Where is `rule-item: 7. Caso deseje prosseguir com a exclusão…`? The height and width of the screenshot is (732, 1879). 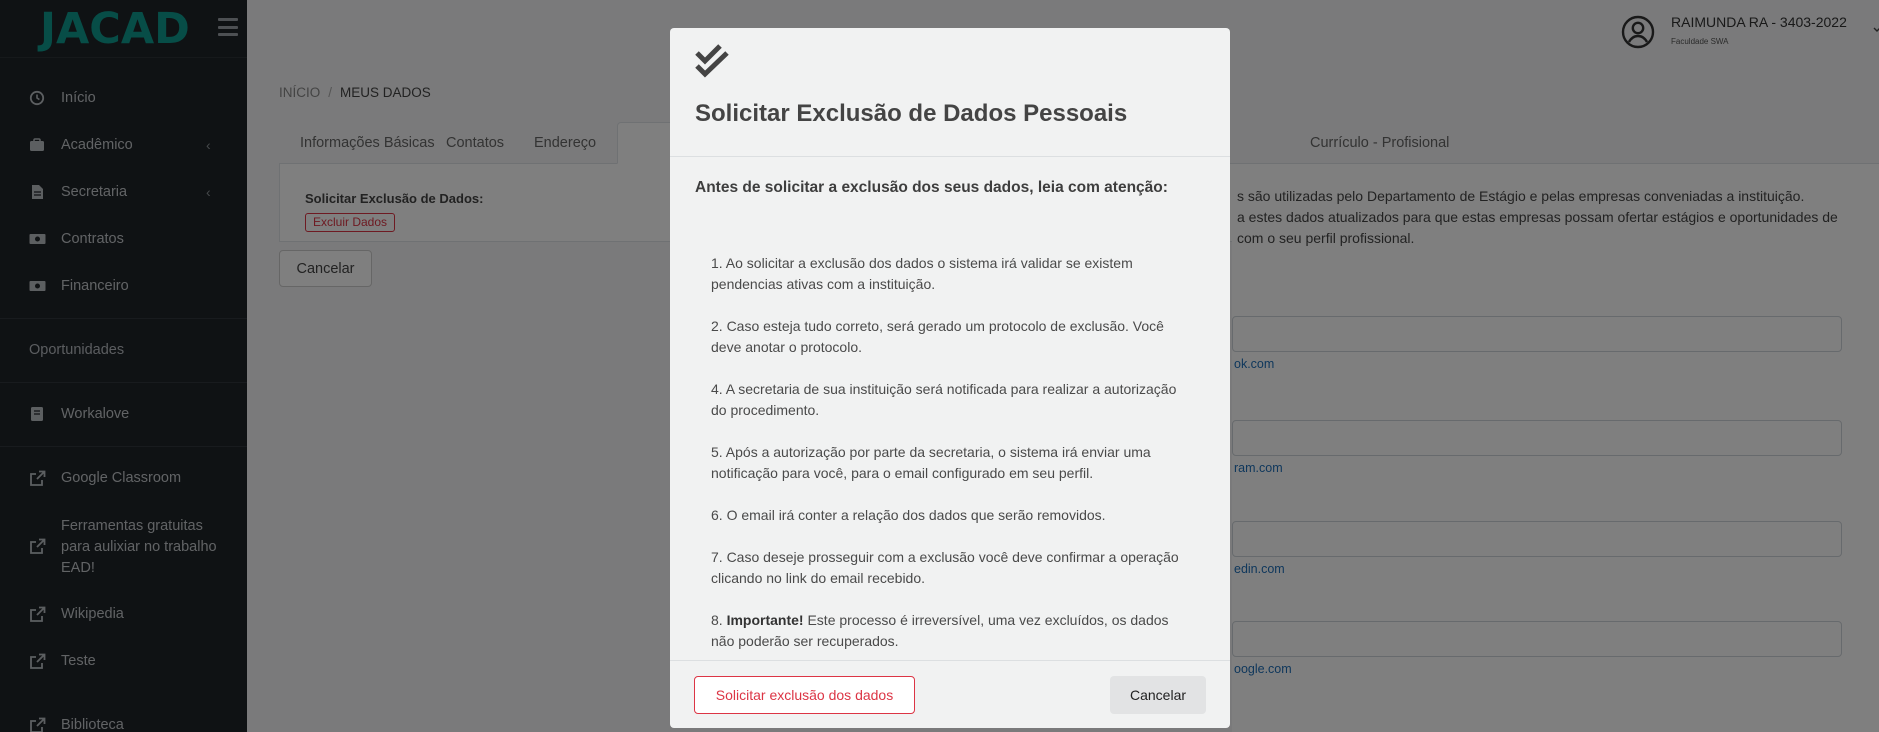 rule-item: 7. Caso deseje prosseguir com a exclusão… is located at coordinates (945, 567).